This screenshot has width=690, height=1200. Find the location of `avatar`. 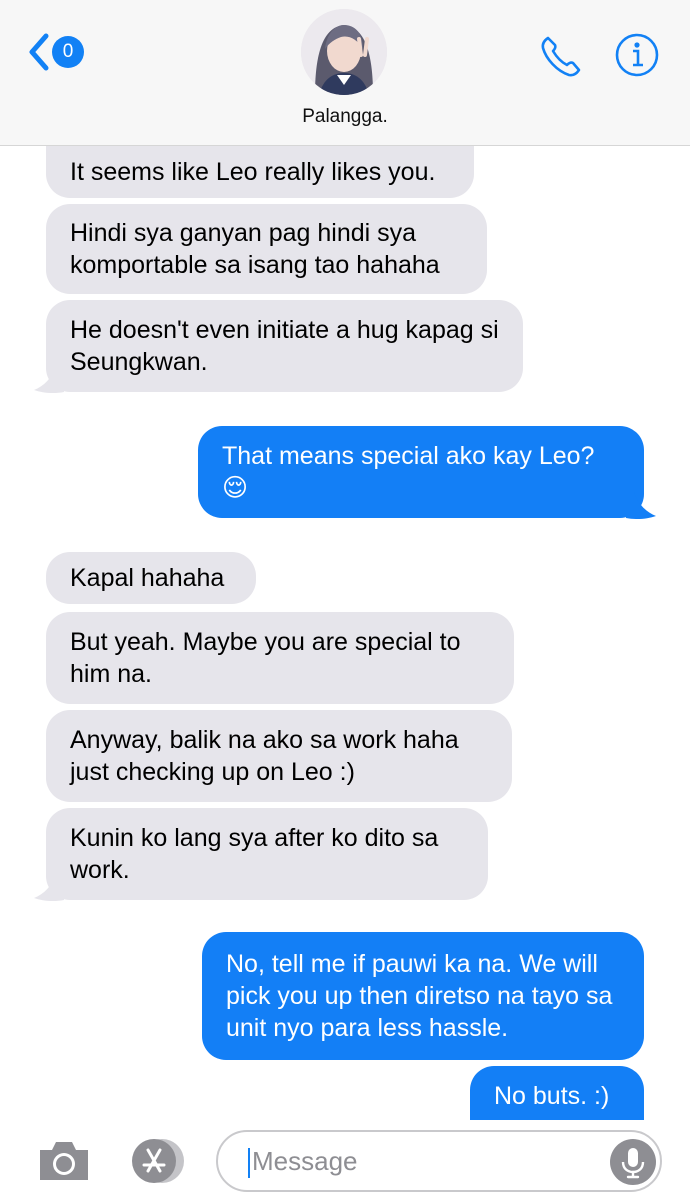

avatar is located at coordinates (344, 52).